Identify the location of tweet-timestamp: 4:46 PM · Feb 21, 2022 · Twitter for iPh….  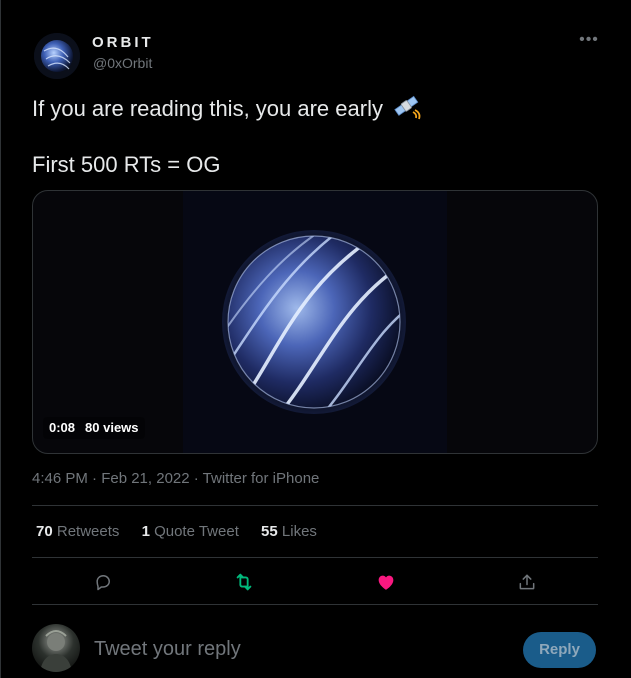
(175, 478).